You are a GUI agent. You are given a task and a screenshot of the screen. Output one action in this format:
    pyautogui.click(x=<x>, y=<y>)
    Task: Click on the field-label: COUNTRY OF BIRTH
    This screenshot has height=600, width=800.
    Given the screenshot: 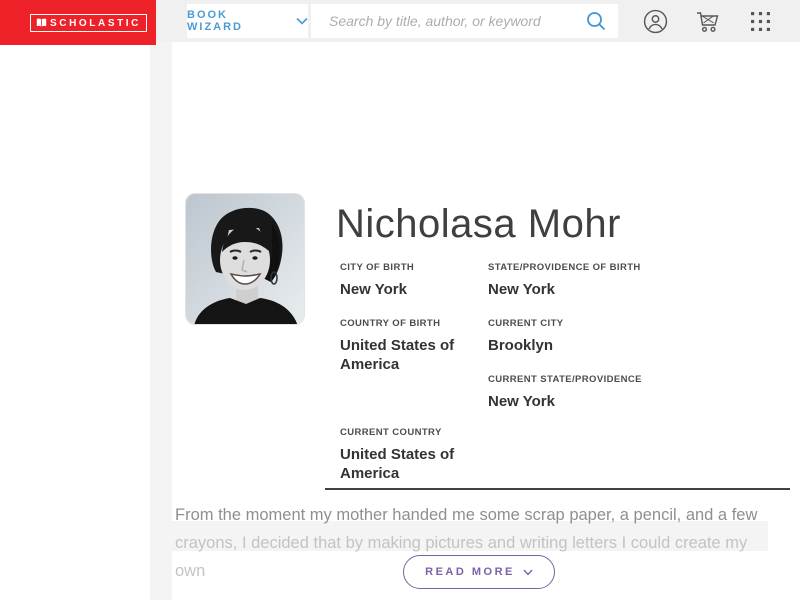 What is the action you would take?
    pyautogui.click(x=390, y=323)
    